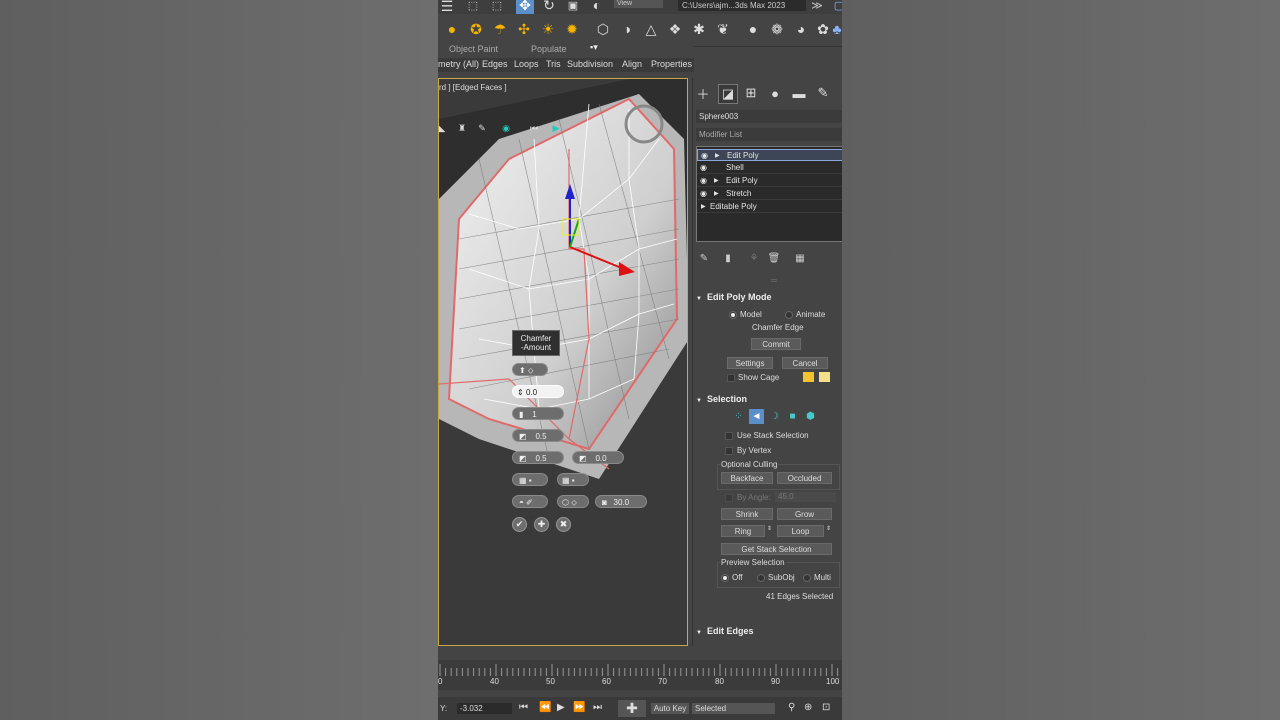 This screenshot has height=720, width=1280. I want to click on go-to-end-icon: ⏭, so click(597, 707).